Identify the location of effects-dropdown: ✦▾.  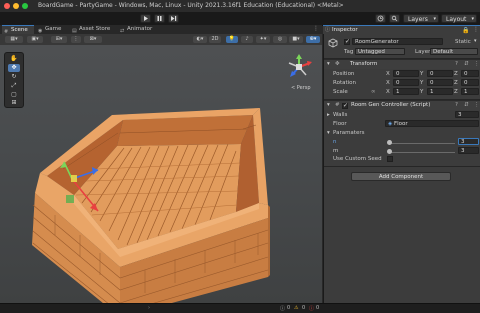
(263, 39).